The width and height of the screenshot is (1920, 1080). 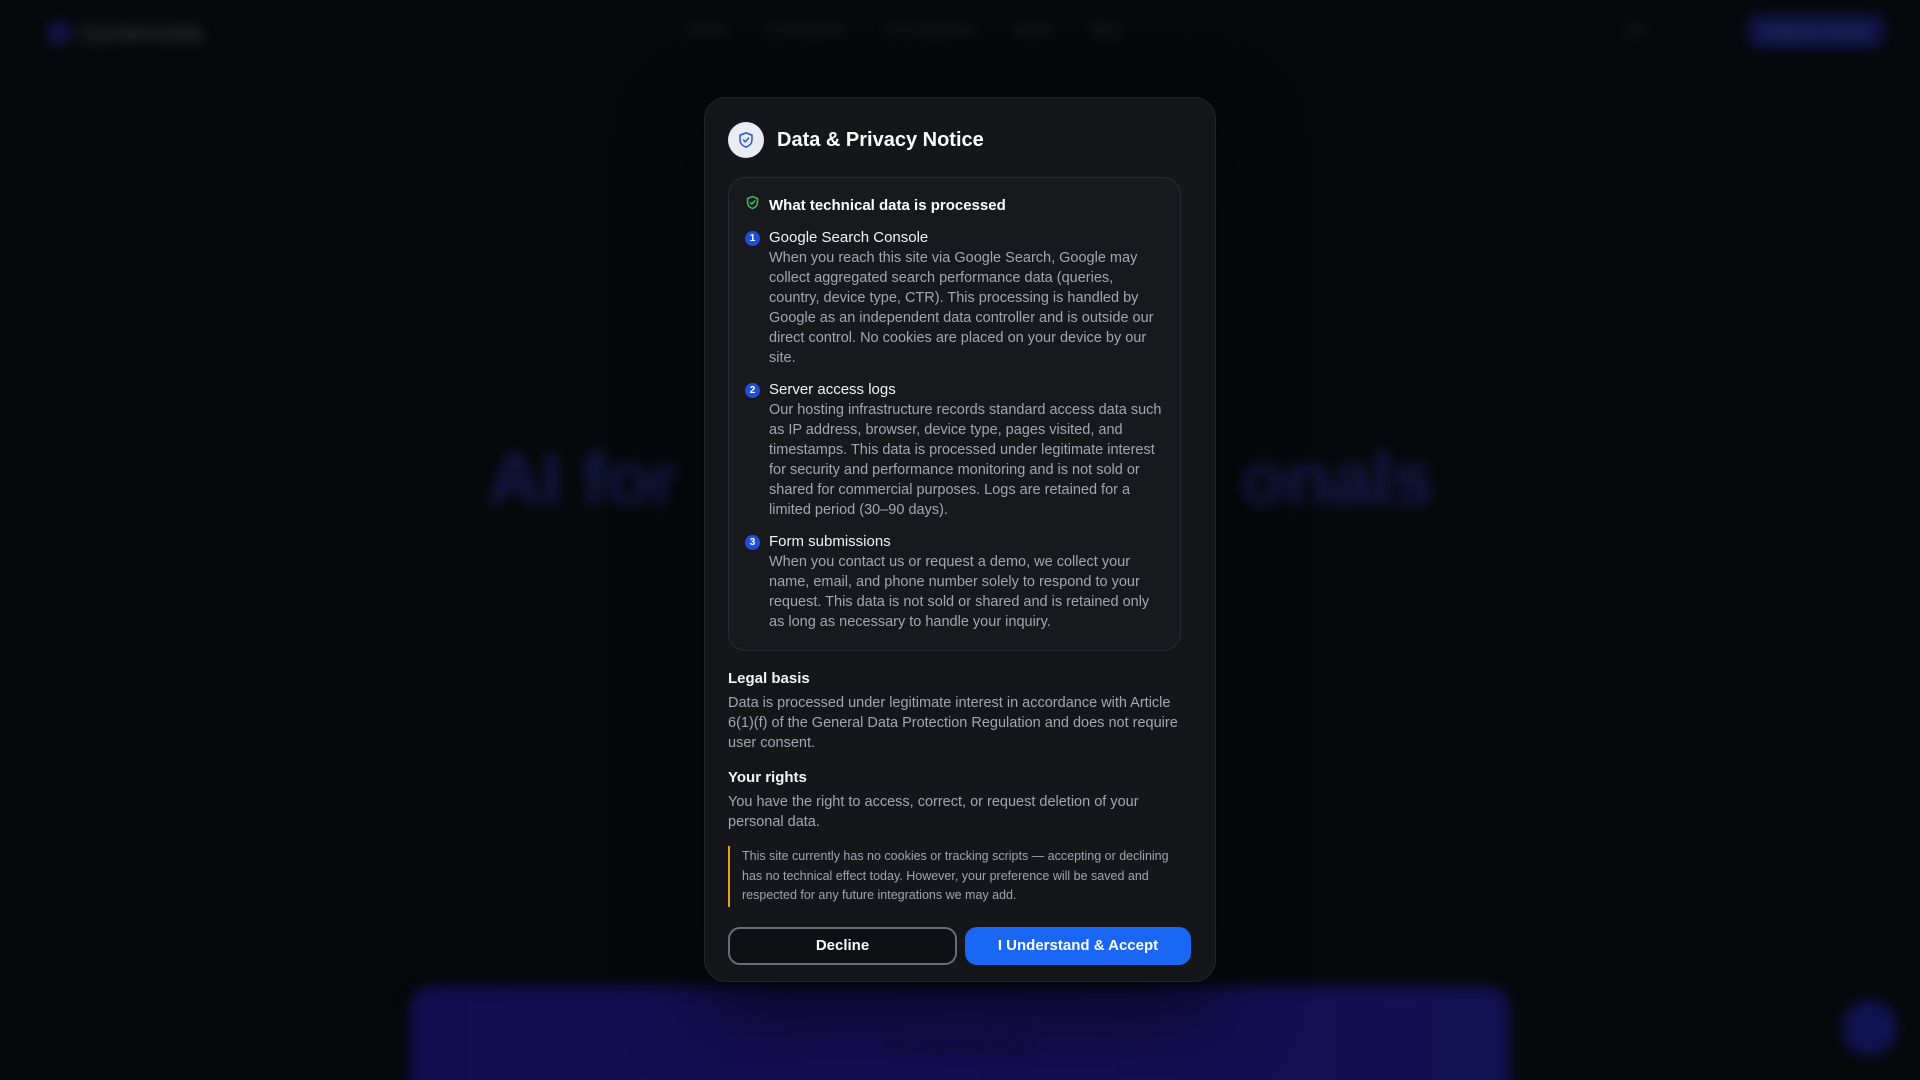 What do you see at coordinates (1078, 945) in the screenshot?
I see `accept-button: I Understand & Accept` at bounding box center [1078, 945].